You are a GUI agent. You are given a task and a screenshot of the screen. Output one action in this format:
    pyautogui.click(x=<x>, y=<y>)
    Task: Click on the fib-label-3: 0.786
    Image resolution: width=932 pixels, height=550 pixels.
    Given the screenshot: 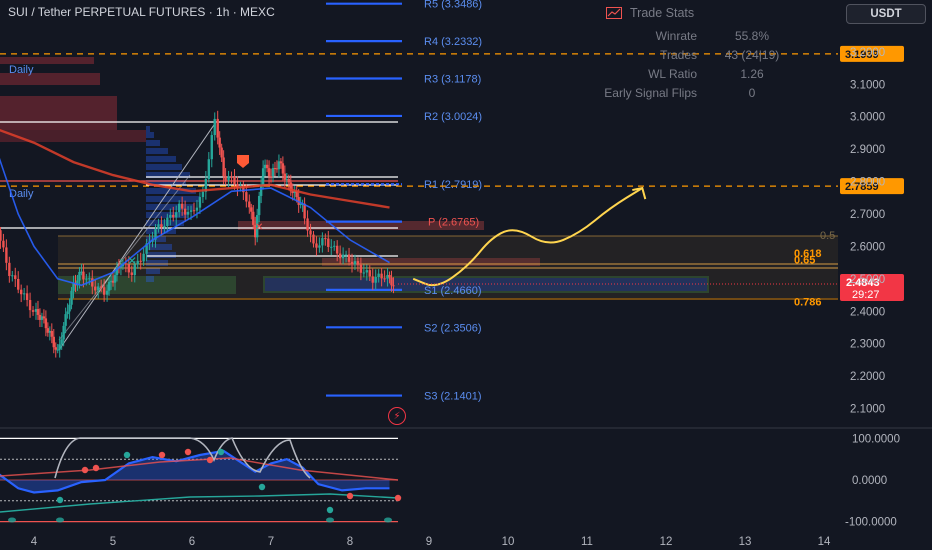 What is the action you would take?
    pyautogui.click(x=808, y=303)
    